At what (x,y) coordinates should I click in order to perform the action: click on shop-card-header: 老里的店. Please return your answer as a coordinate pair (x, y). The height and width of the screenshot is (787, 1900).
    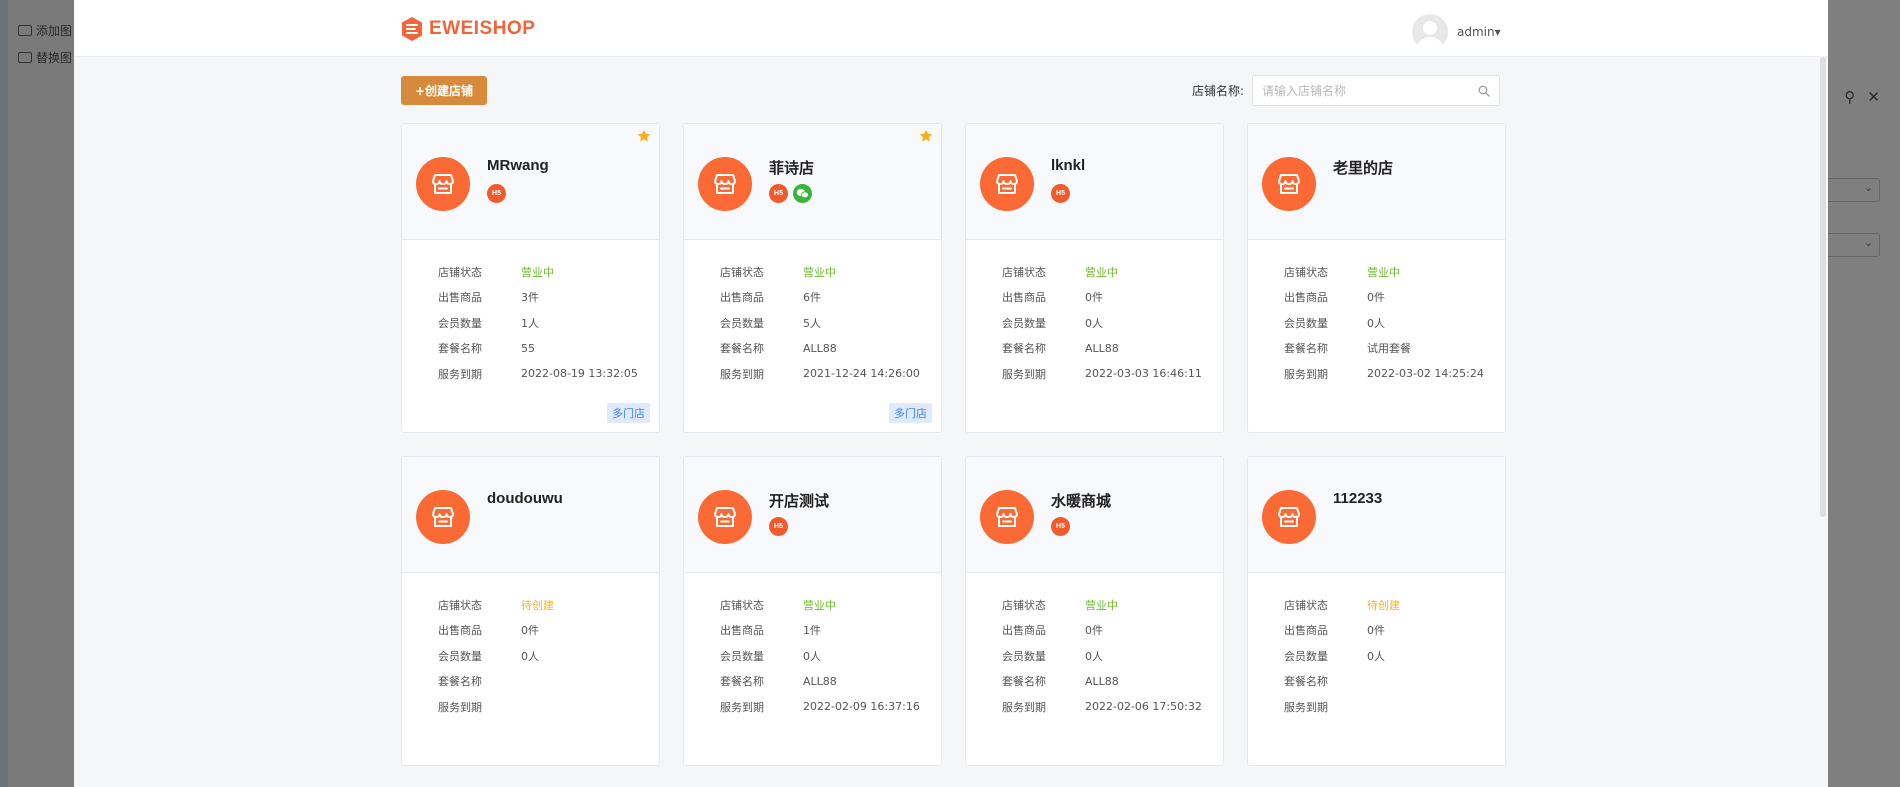
    Looking at the image, I should click on (1376, 182).